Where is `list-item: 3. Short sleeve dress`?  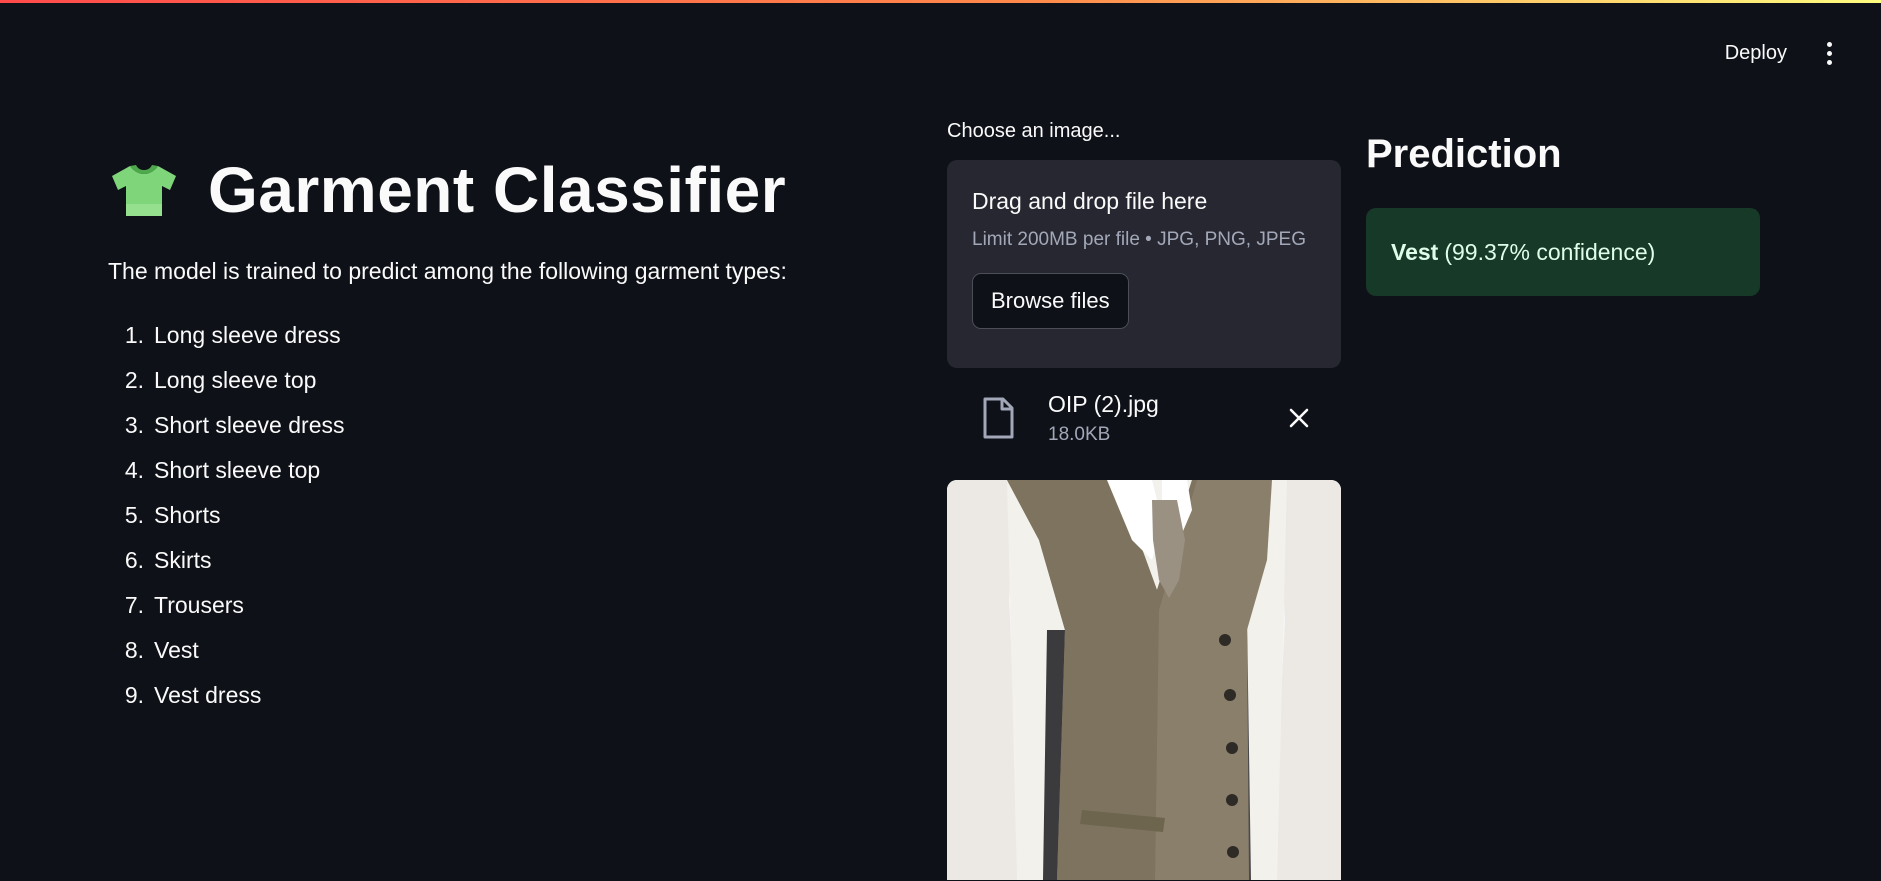 list-item: 3. Short sleeve dress is located at coordinates (234, 425).